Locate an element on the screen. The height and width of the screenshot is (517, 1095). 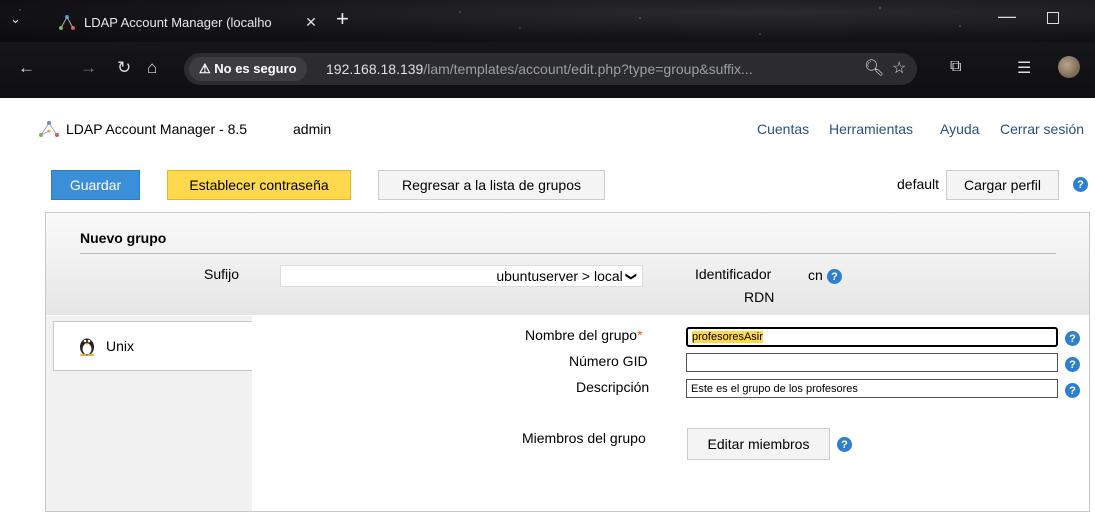
tux-penguin-icon is located at coordinates (87, 347).